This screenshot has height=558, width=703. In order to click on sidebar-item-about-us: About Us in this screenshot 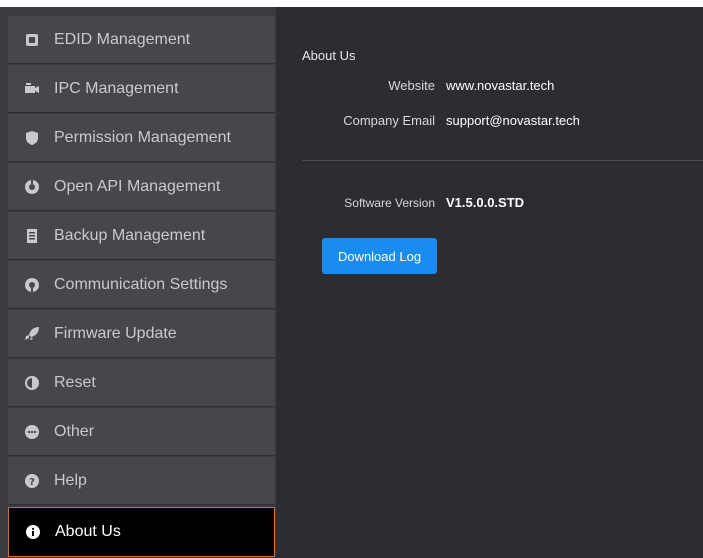, I will do `click(141, 532)`.